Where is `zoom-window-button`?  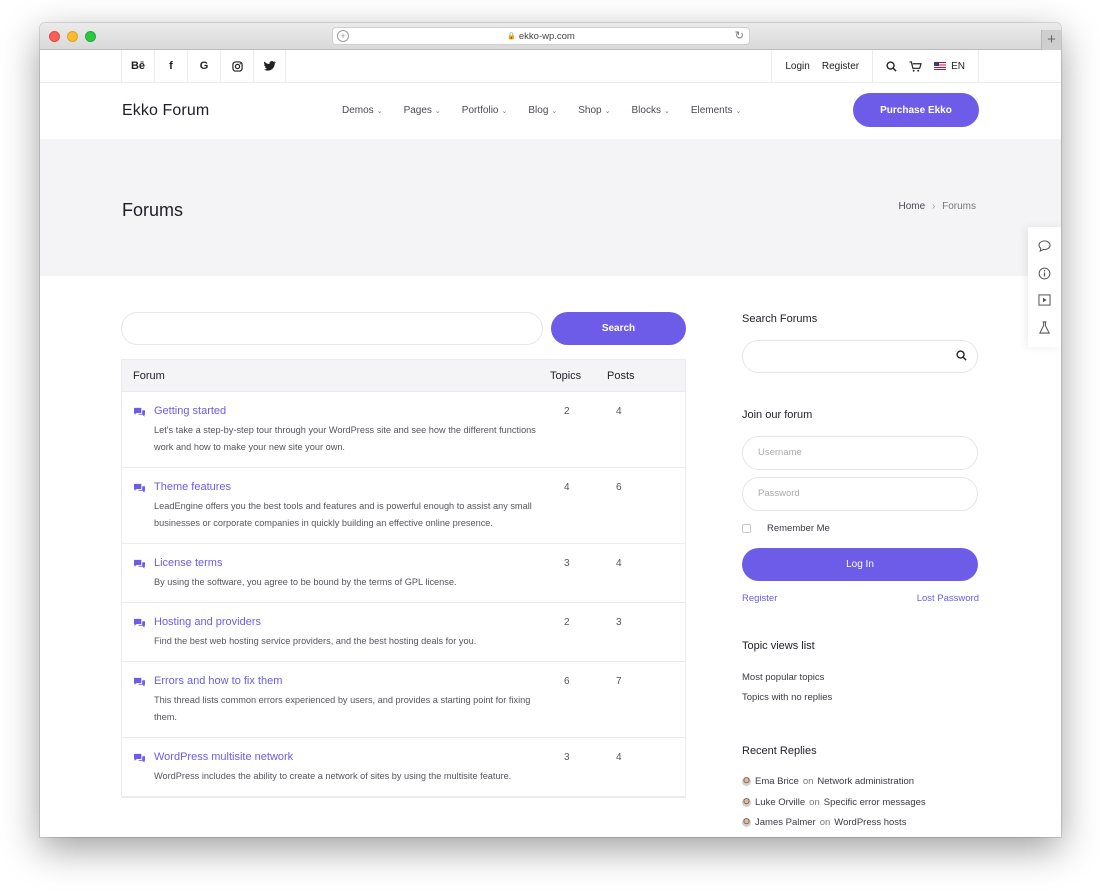
zoom-window-button is located at coordinates (90, 36).